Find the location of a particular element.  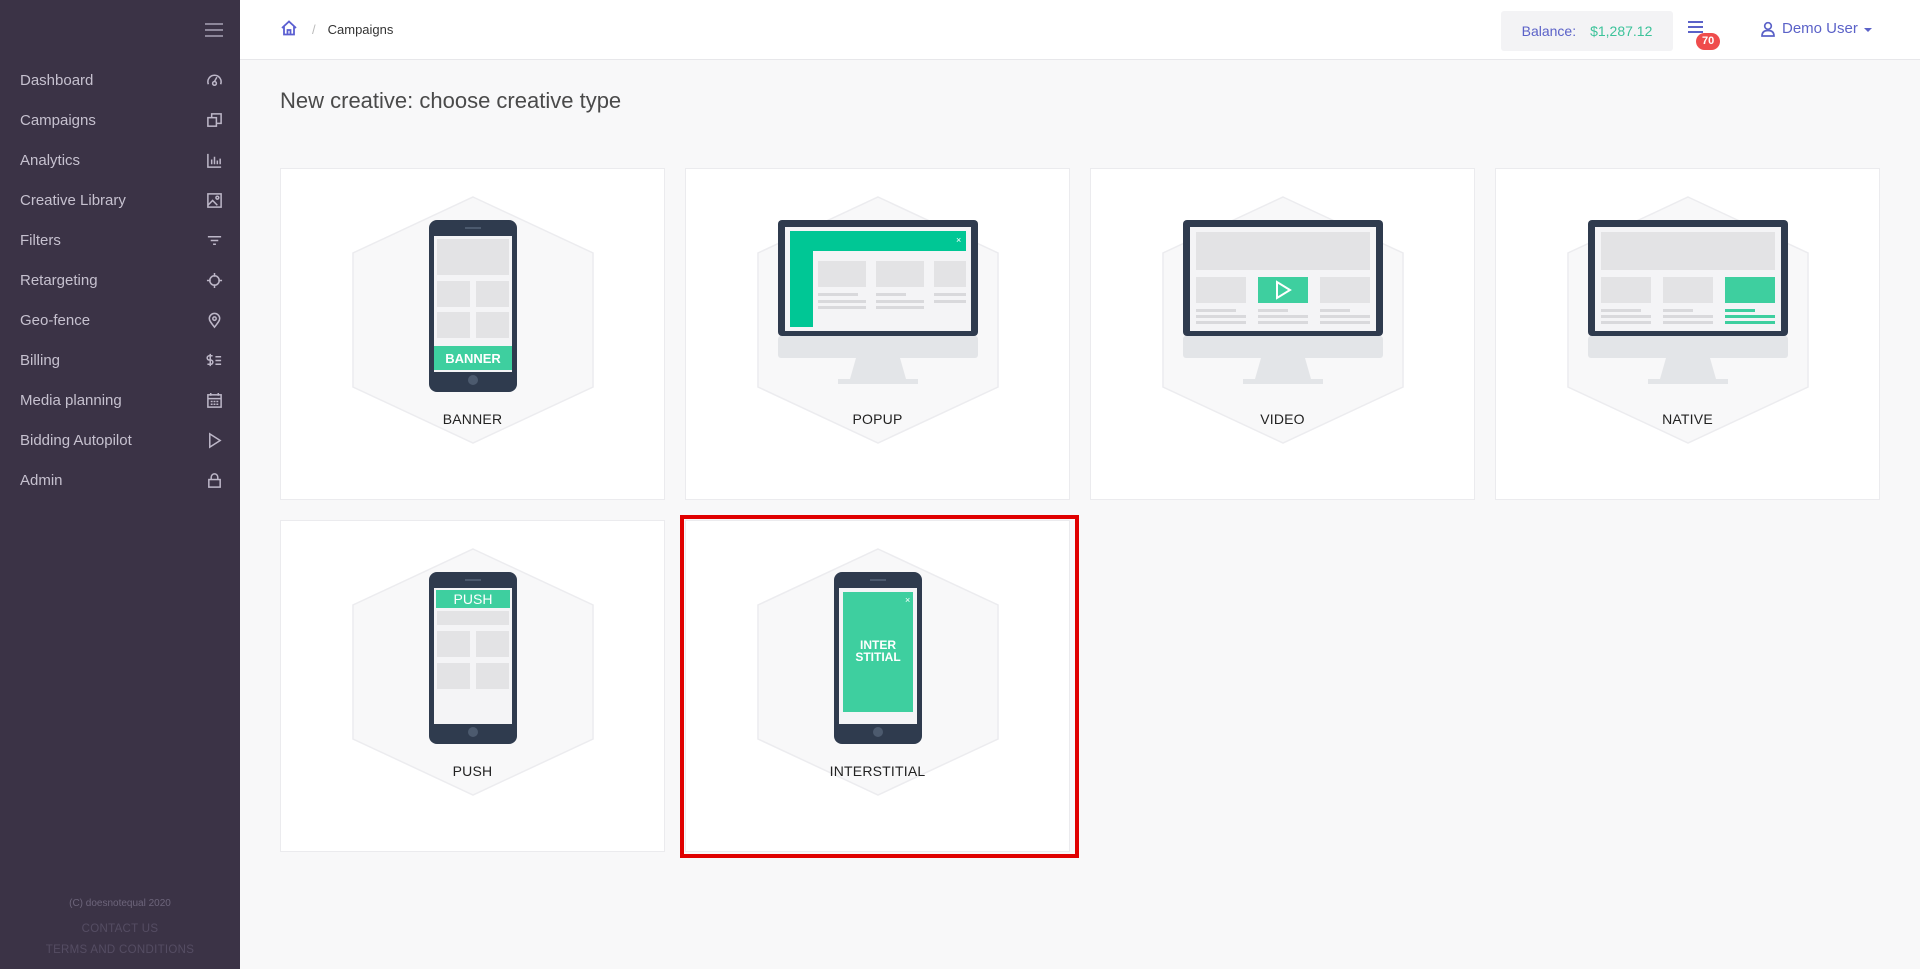

interstitial-illustration: × is located at coordinates (878, 672).